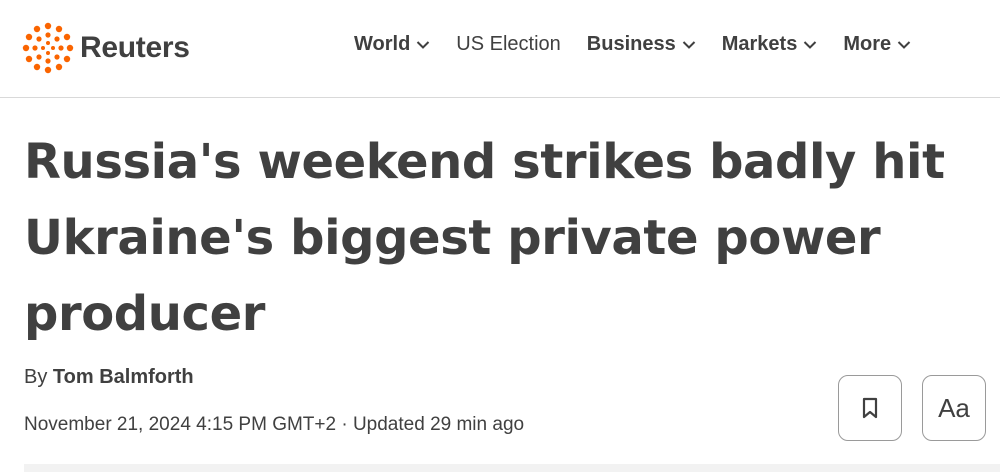 The width and height of the screenshot is (1000, 472). I want to click on nav-business: Business, so click(641, 44).